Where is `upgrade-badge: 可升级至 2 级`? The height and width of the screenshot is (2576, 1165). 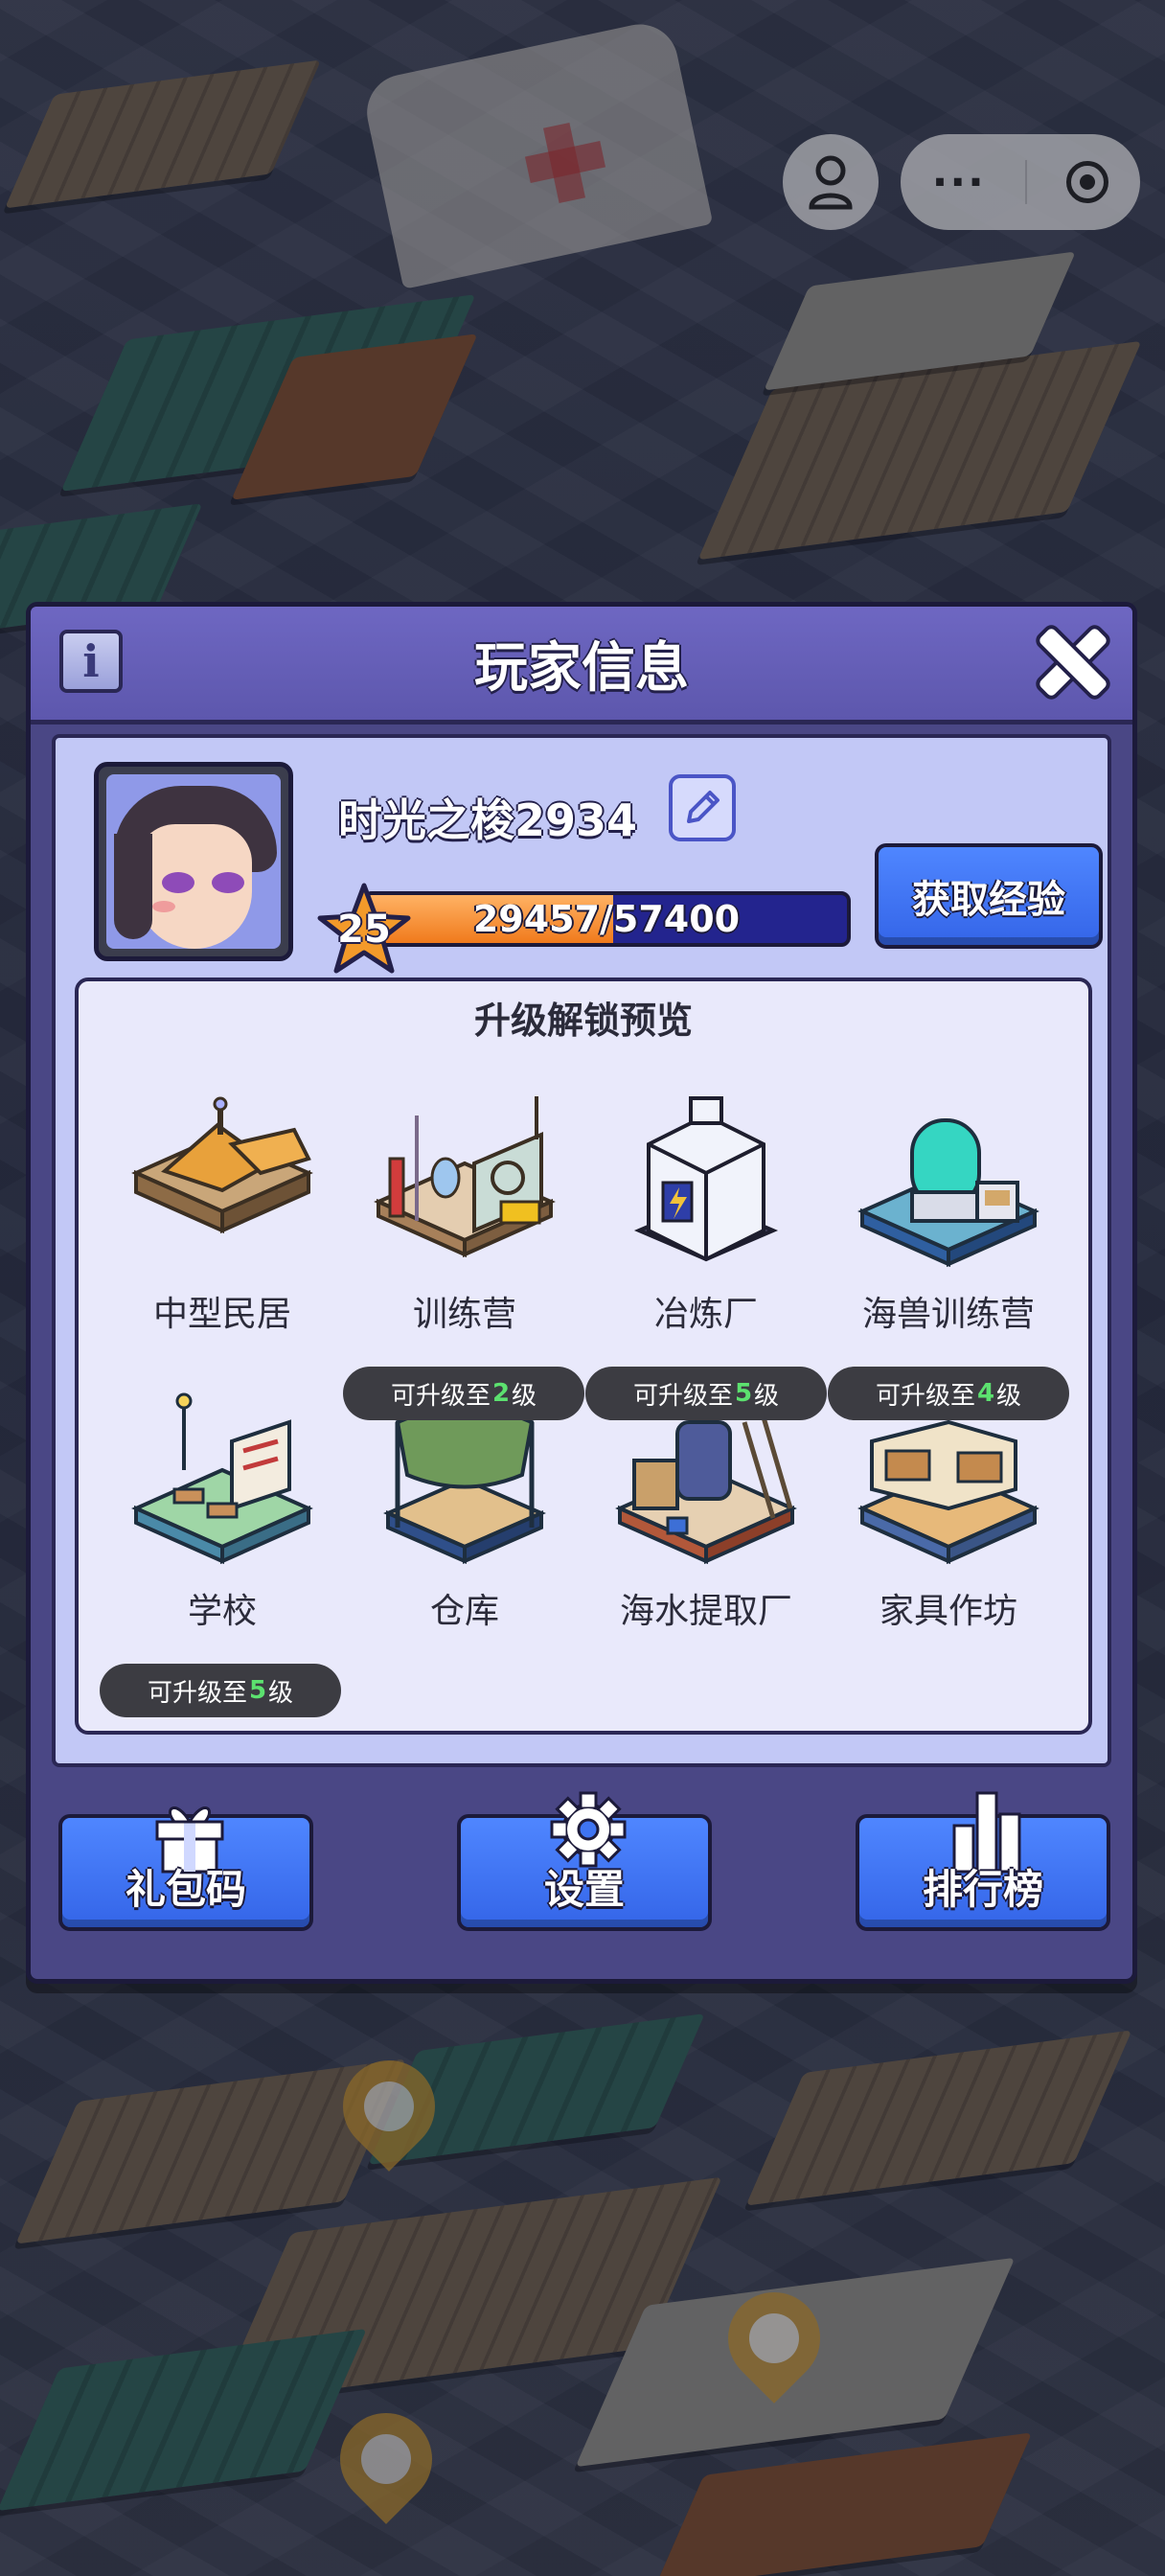 upgrade-badge: 可升级至 2 级 is located at coordinates (464, 1393).